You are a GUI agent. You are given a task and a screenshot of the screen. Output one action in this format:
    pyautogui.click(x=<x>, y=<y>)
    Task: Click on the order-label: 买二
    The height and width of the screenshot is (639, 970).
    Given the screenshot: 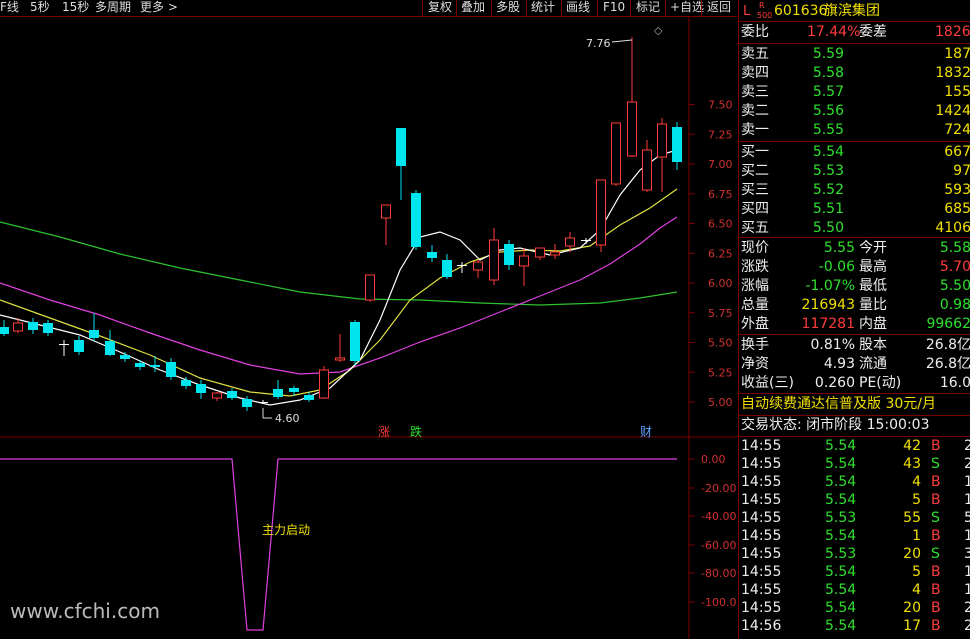 What is the action you would take?
    pyautogui.click(x=755, y=171)
    